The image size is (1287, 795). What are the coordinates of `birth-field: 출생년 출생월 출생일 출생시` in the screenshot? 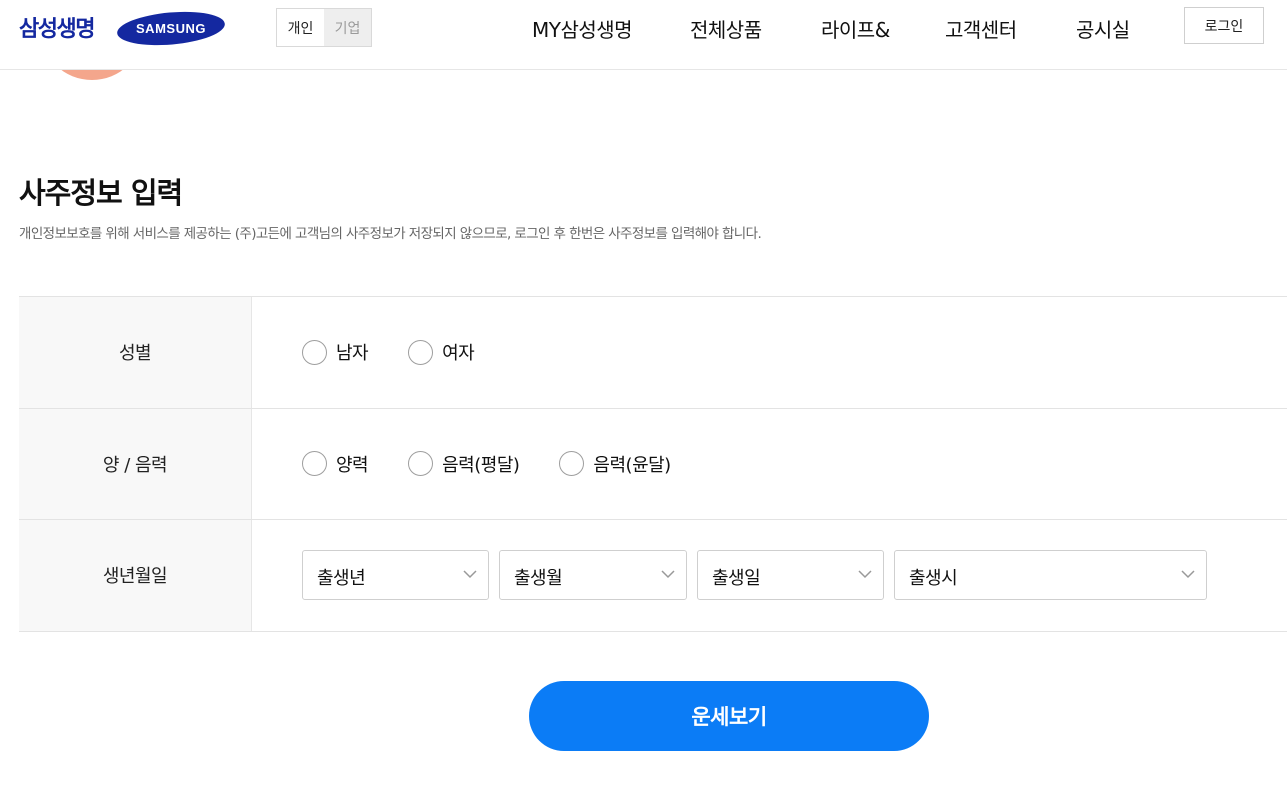 It's located at (769, 575).